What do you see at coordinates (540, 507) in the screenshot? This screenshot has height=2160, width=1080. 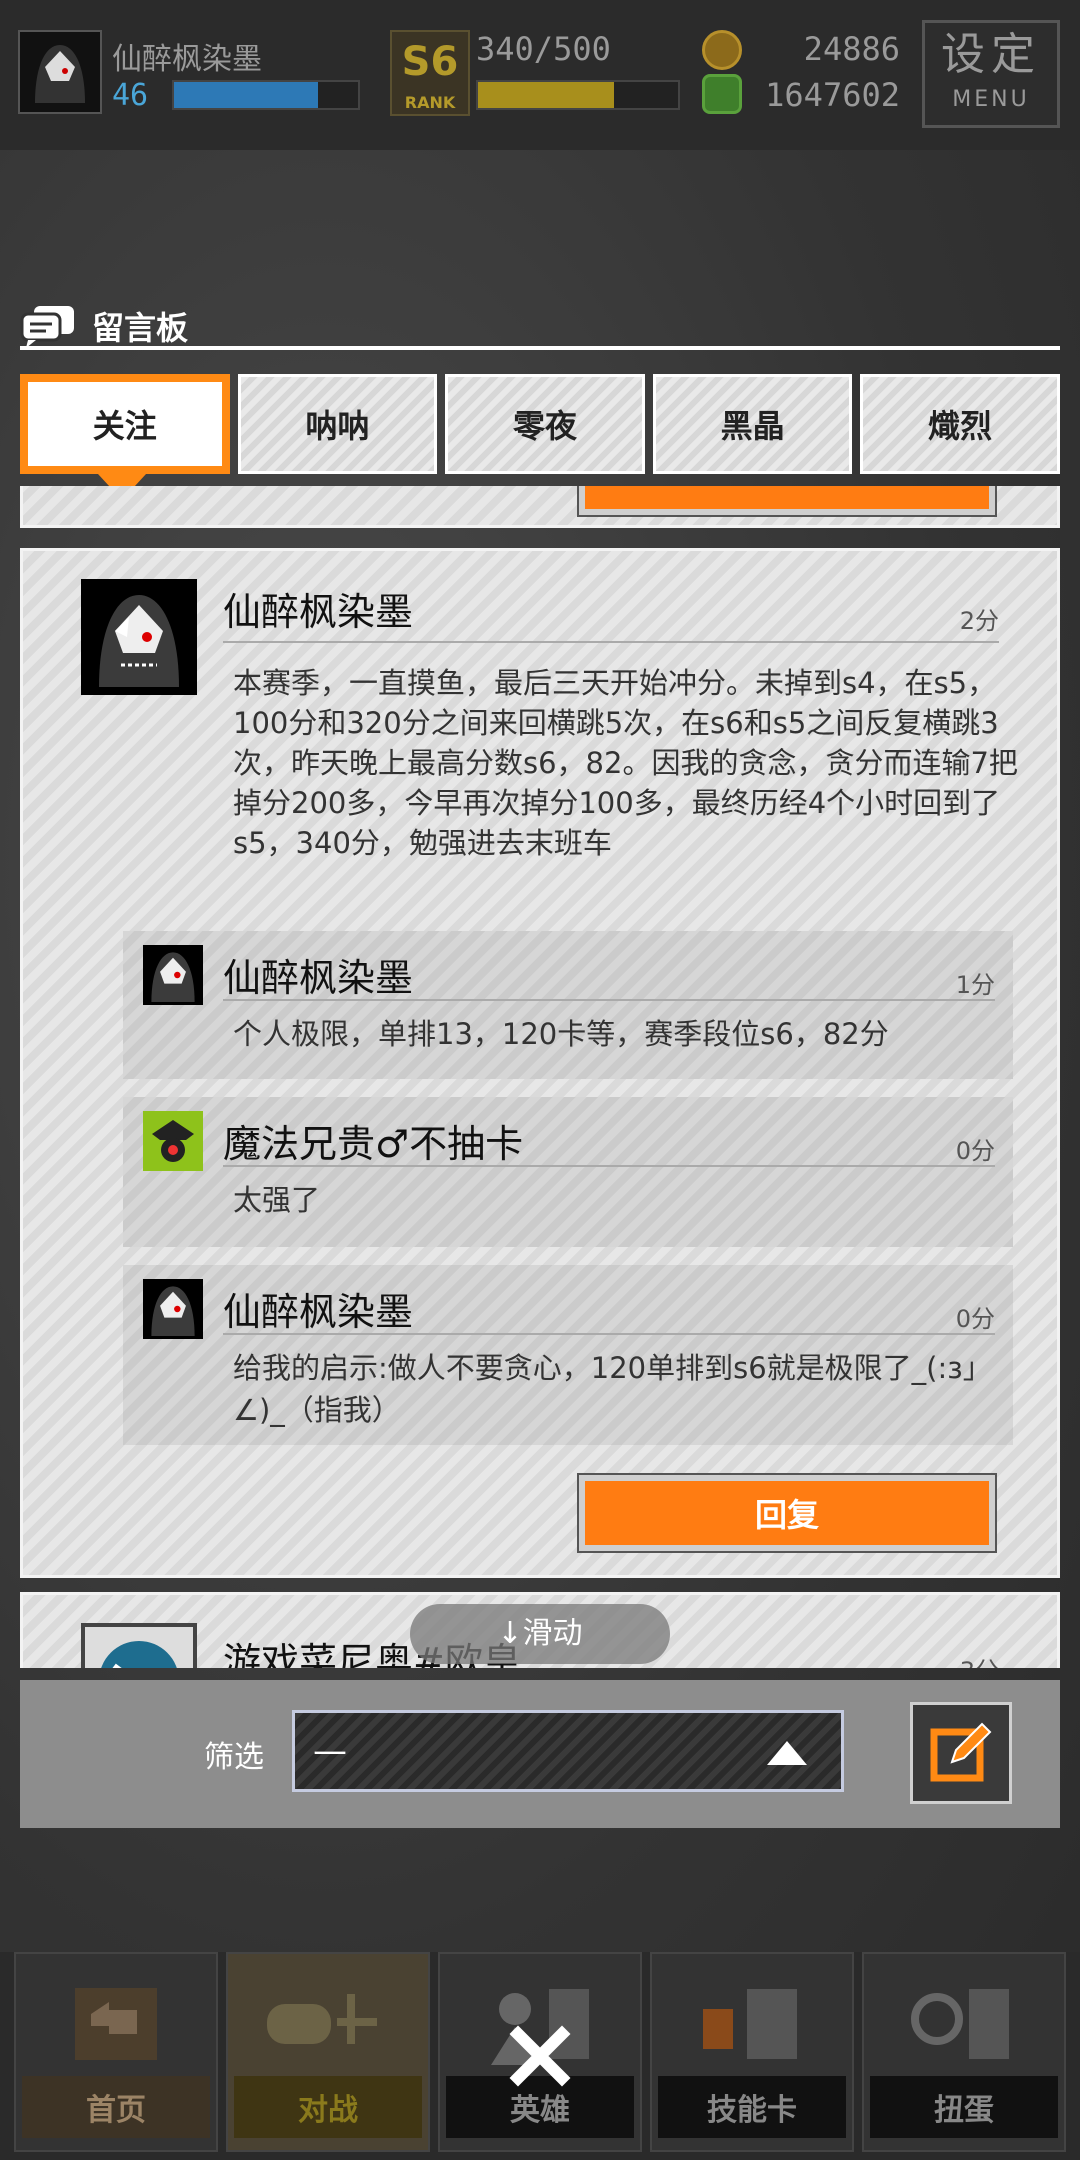 I see `previous-post-card` at bounding box center [540, 507].